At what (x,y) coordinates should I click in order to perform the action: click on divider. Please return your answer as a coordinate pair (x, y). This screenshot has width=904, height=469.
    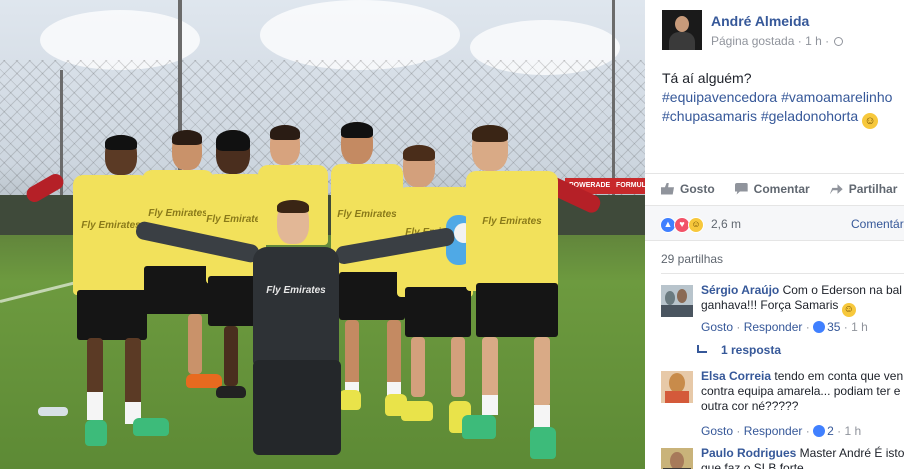
    Looking at the image, I should click on (782, 273).